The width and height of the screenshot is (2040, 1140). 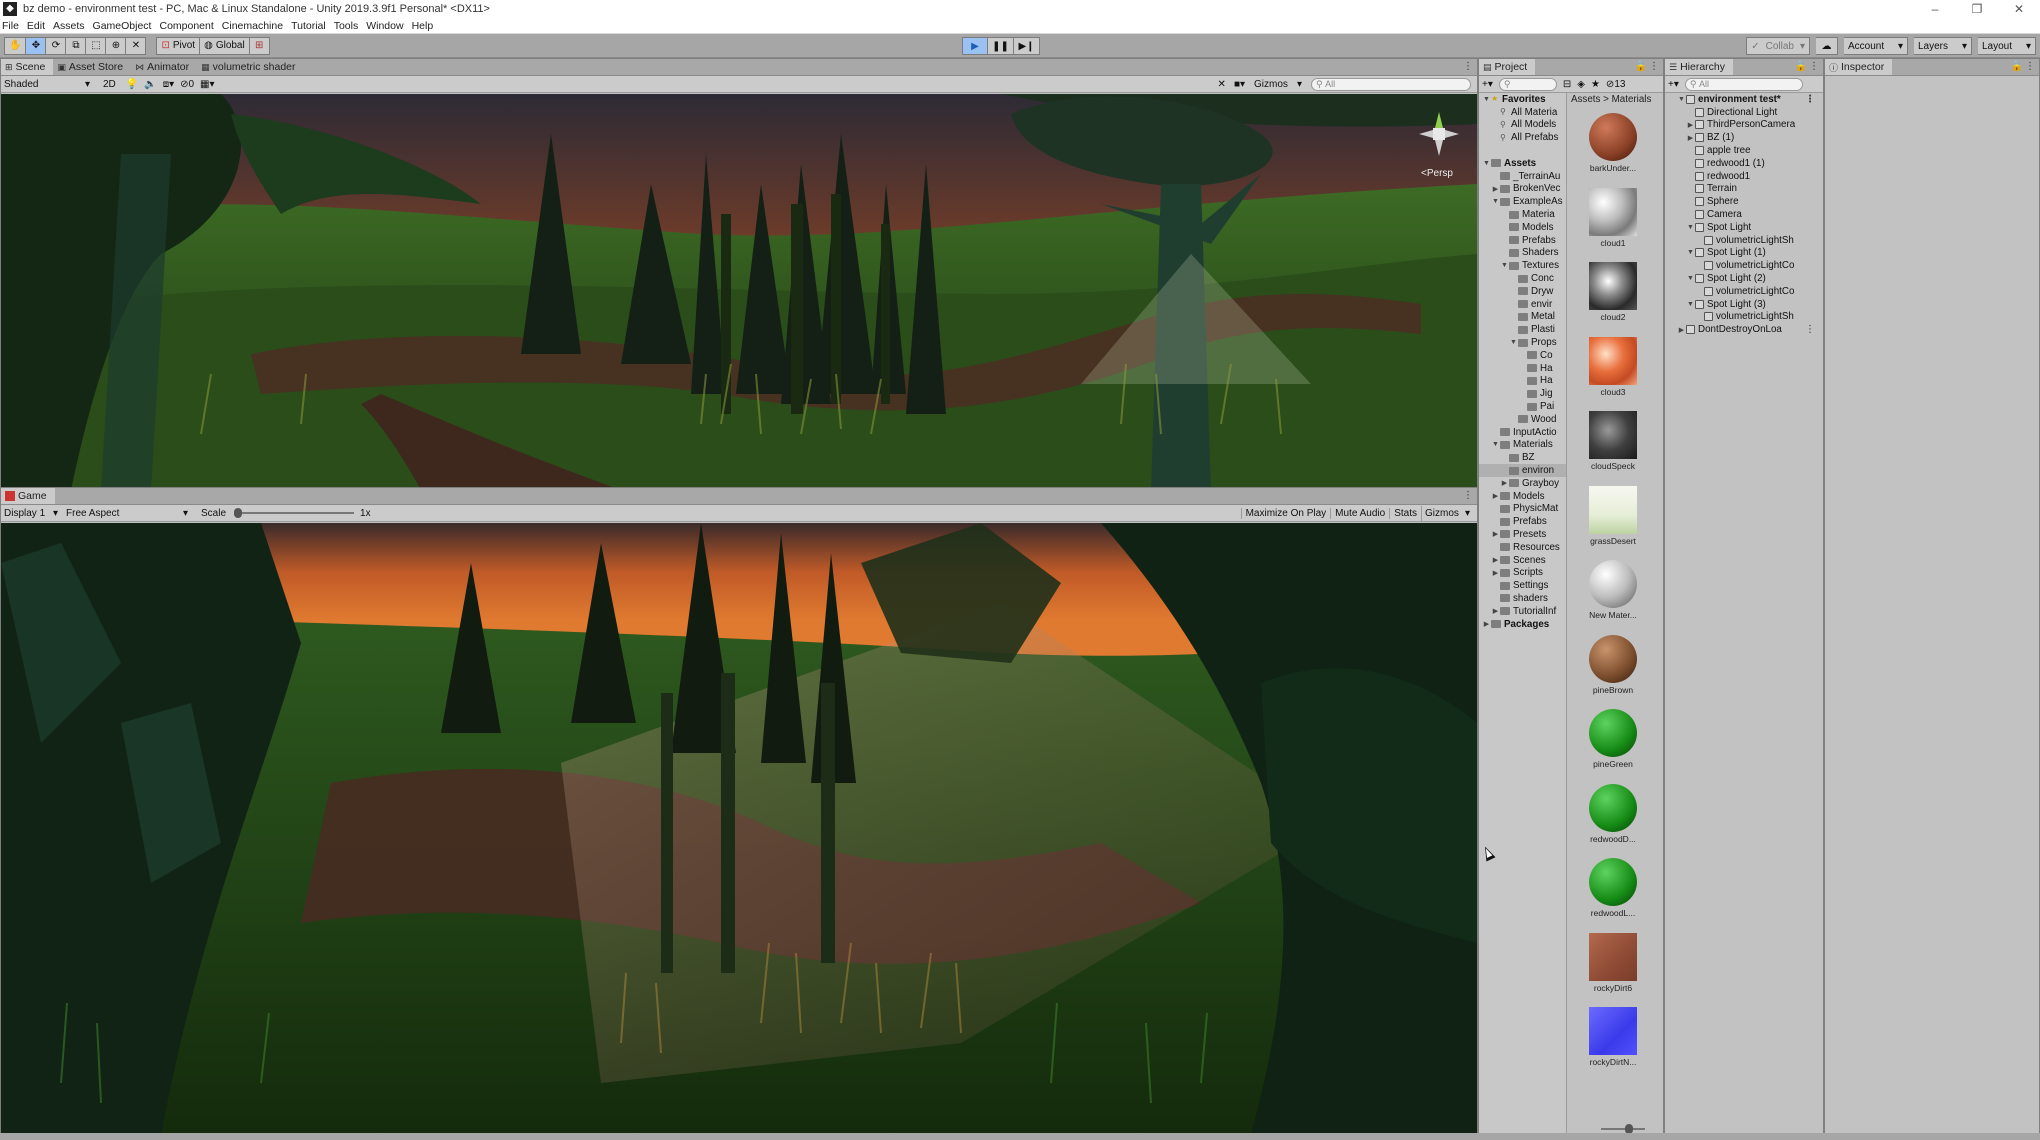 I want to click on menu-tutorial: Tutorial, so click(x=308, y=26).